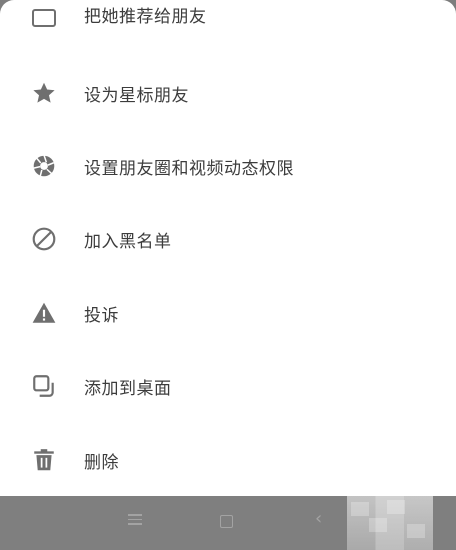 This screenshot has width=456, height=550. Describe the element at coordinates (189, 168) in the screenshot. I see `menu-item-label: 设置朋友圈和视频动态权限` at that location.